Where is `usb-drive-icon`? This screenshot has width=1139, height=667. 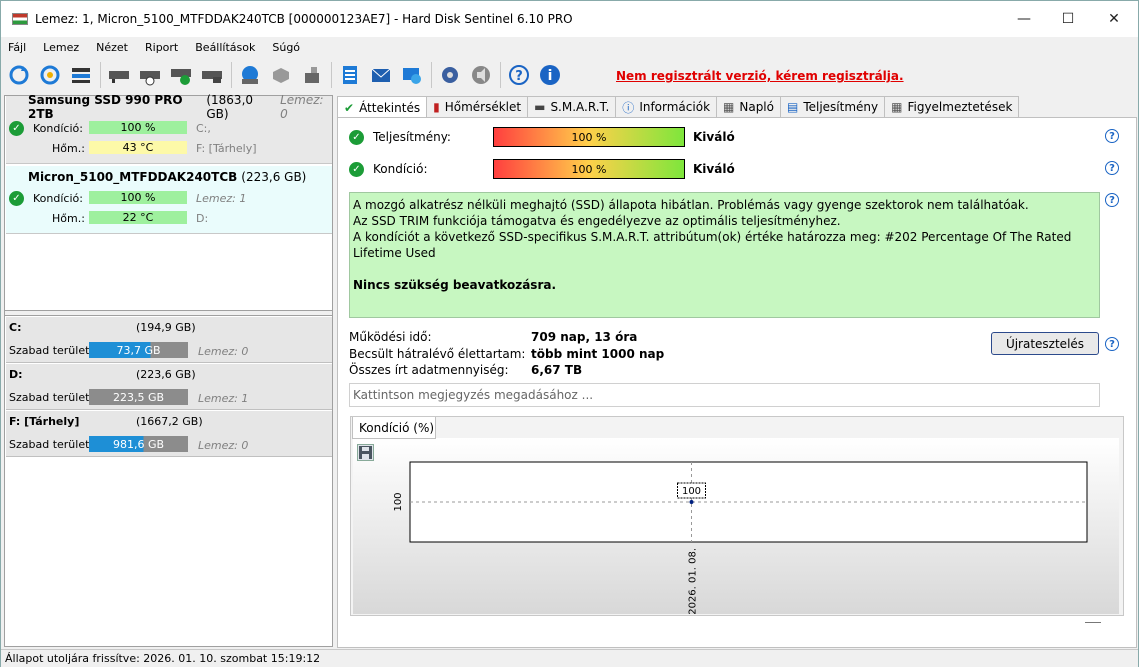 usb-drive-icon is located at coordinates (312, 75).